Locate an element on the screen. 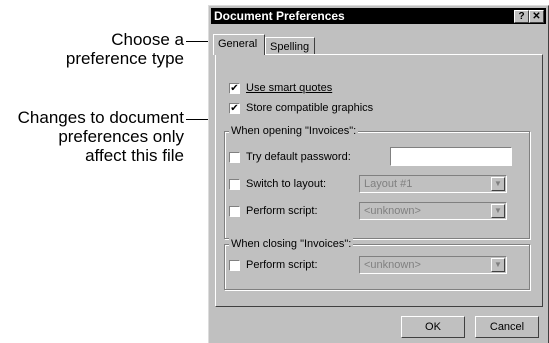 The width and height of the screenshot is (549, 343). tab-general: General is located at coordinates (239, 44).